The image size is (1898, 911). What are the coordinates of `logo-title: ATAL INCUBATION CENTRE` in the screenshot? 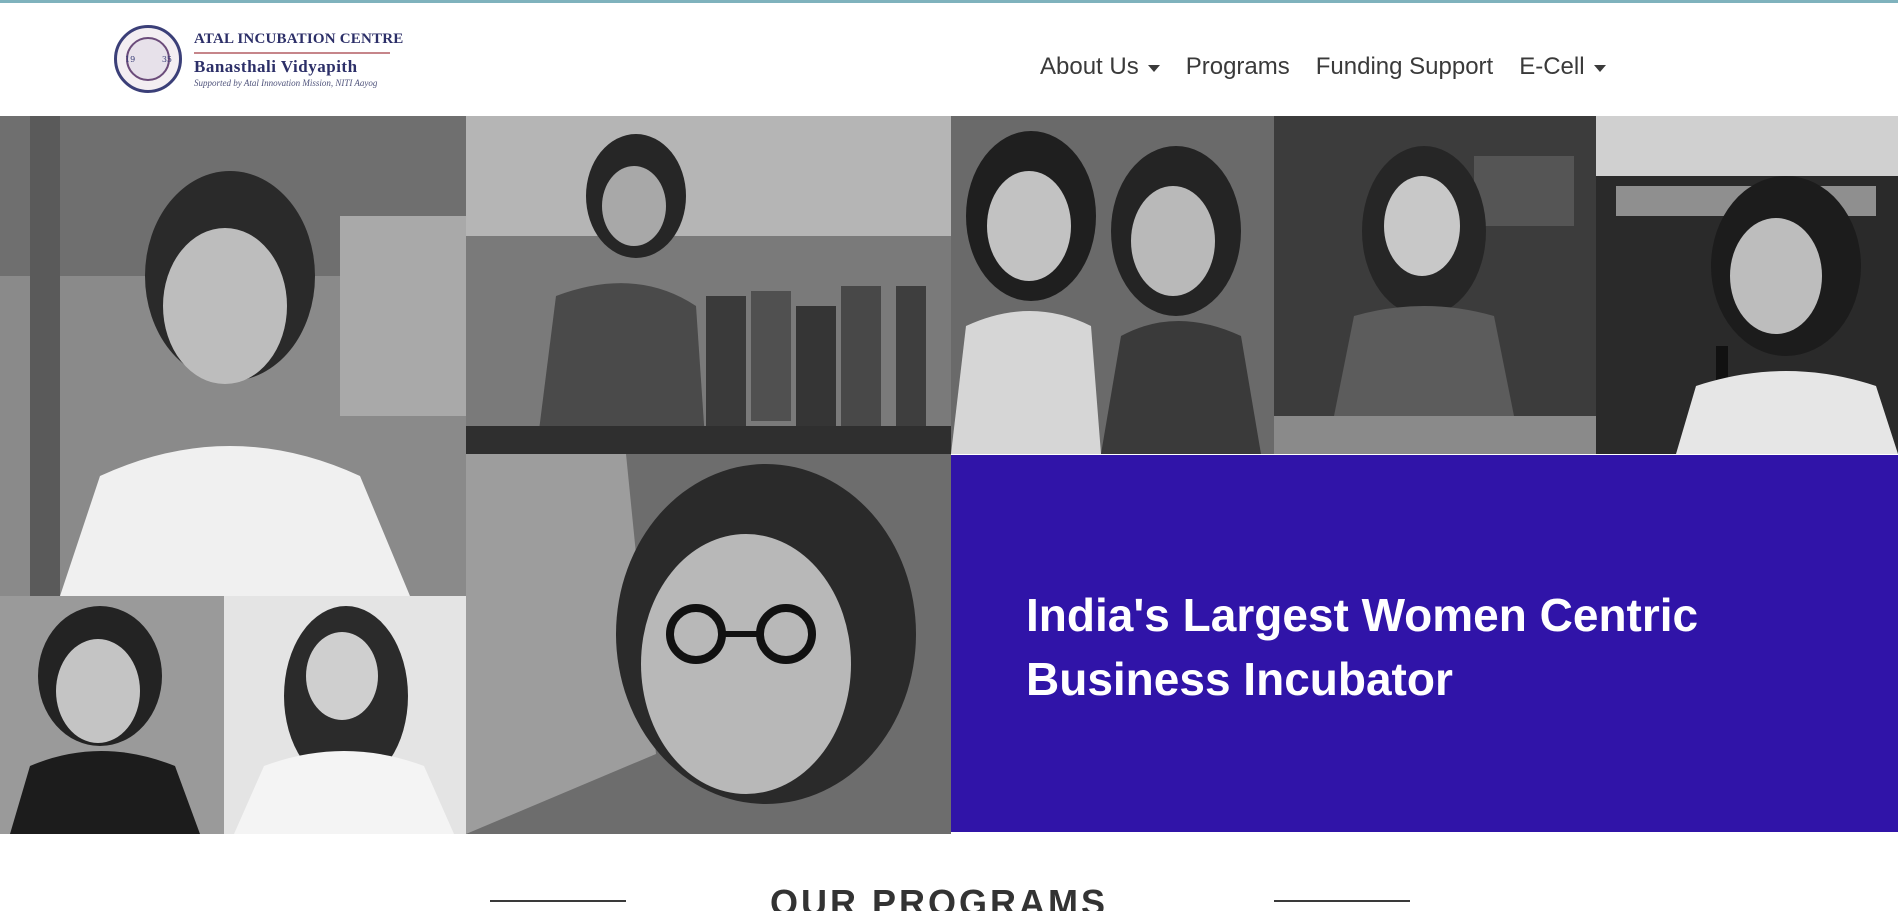 It's located at (299, 38).